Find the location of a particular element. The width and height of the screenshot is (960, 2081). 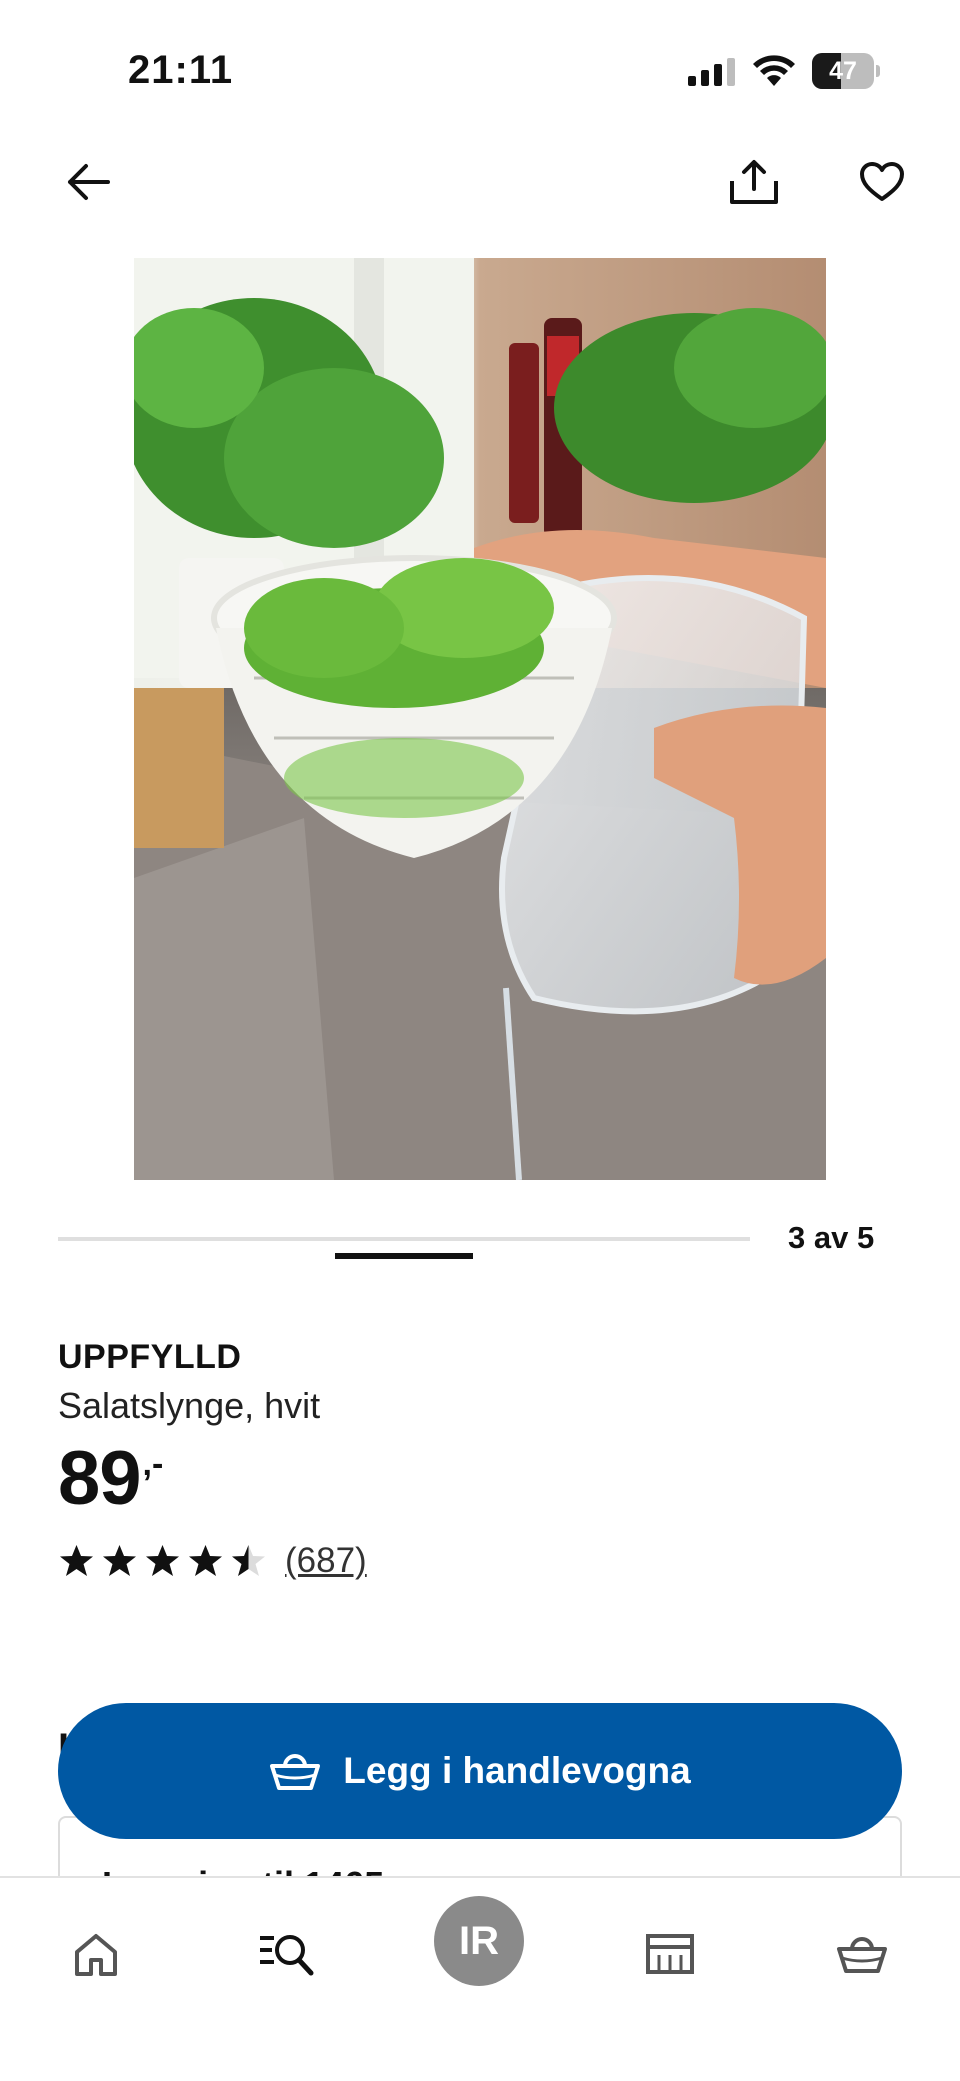

share-icon is located at coordinates (754, 182).